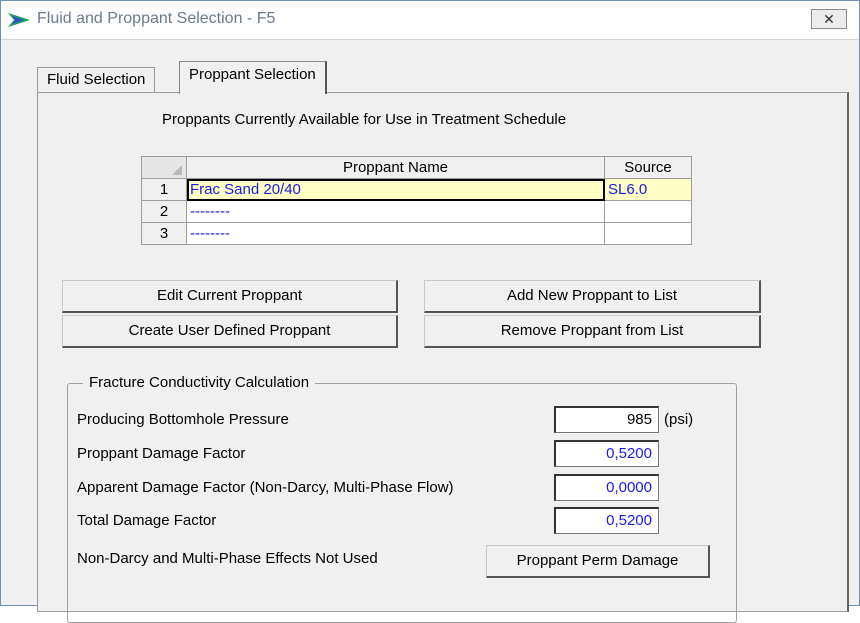 Image resolution: width=860 pixels, height=623 pixels. Describe the element at coordinates (592, 331) in the screenshot. I see `remove-proppant-button: Remove Proppant from List` at that location.